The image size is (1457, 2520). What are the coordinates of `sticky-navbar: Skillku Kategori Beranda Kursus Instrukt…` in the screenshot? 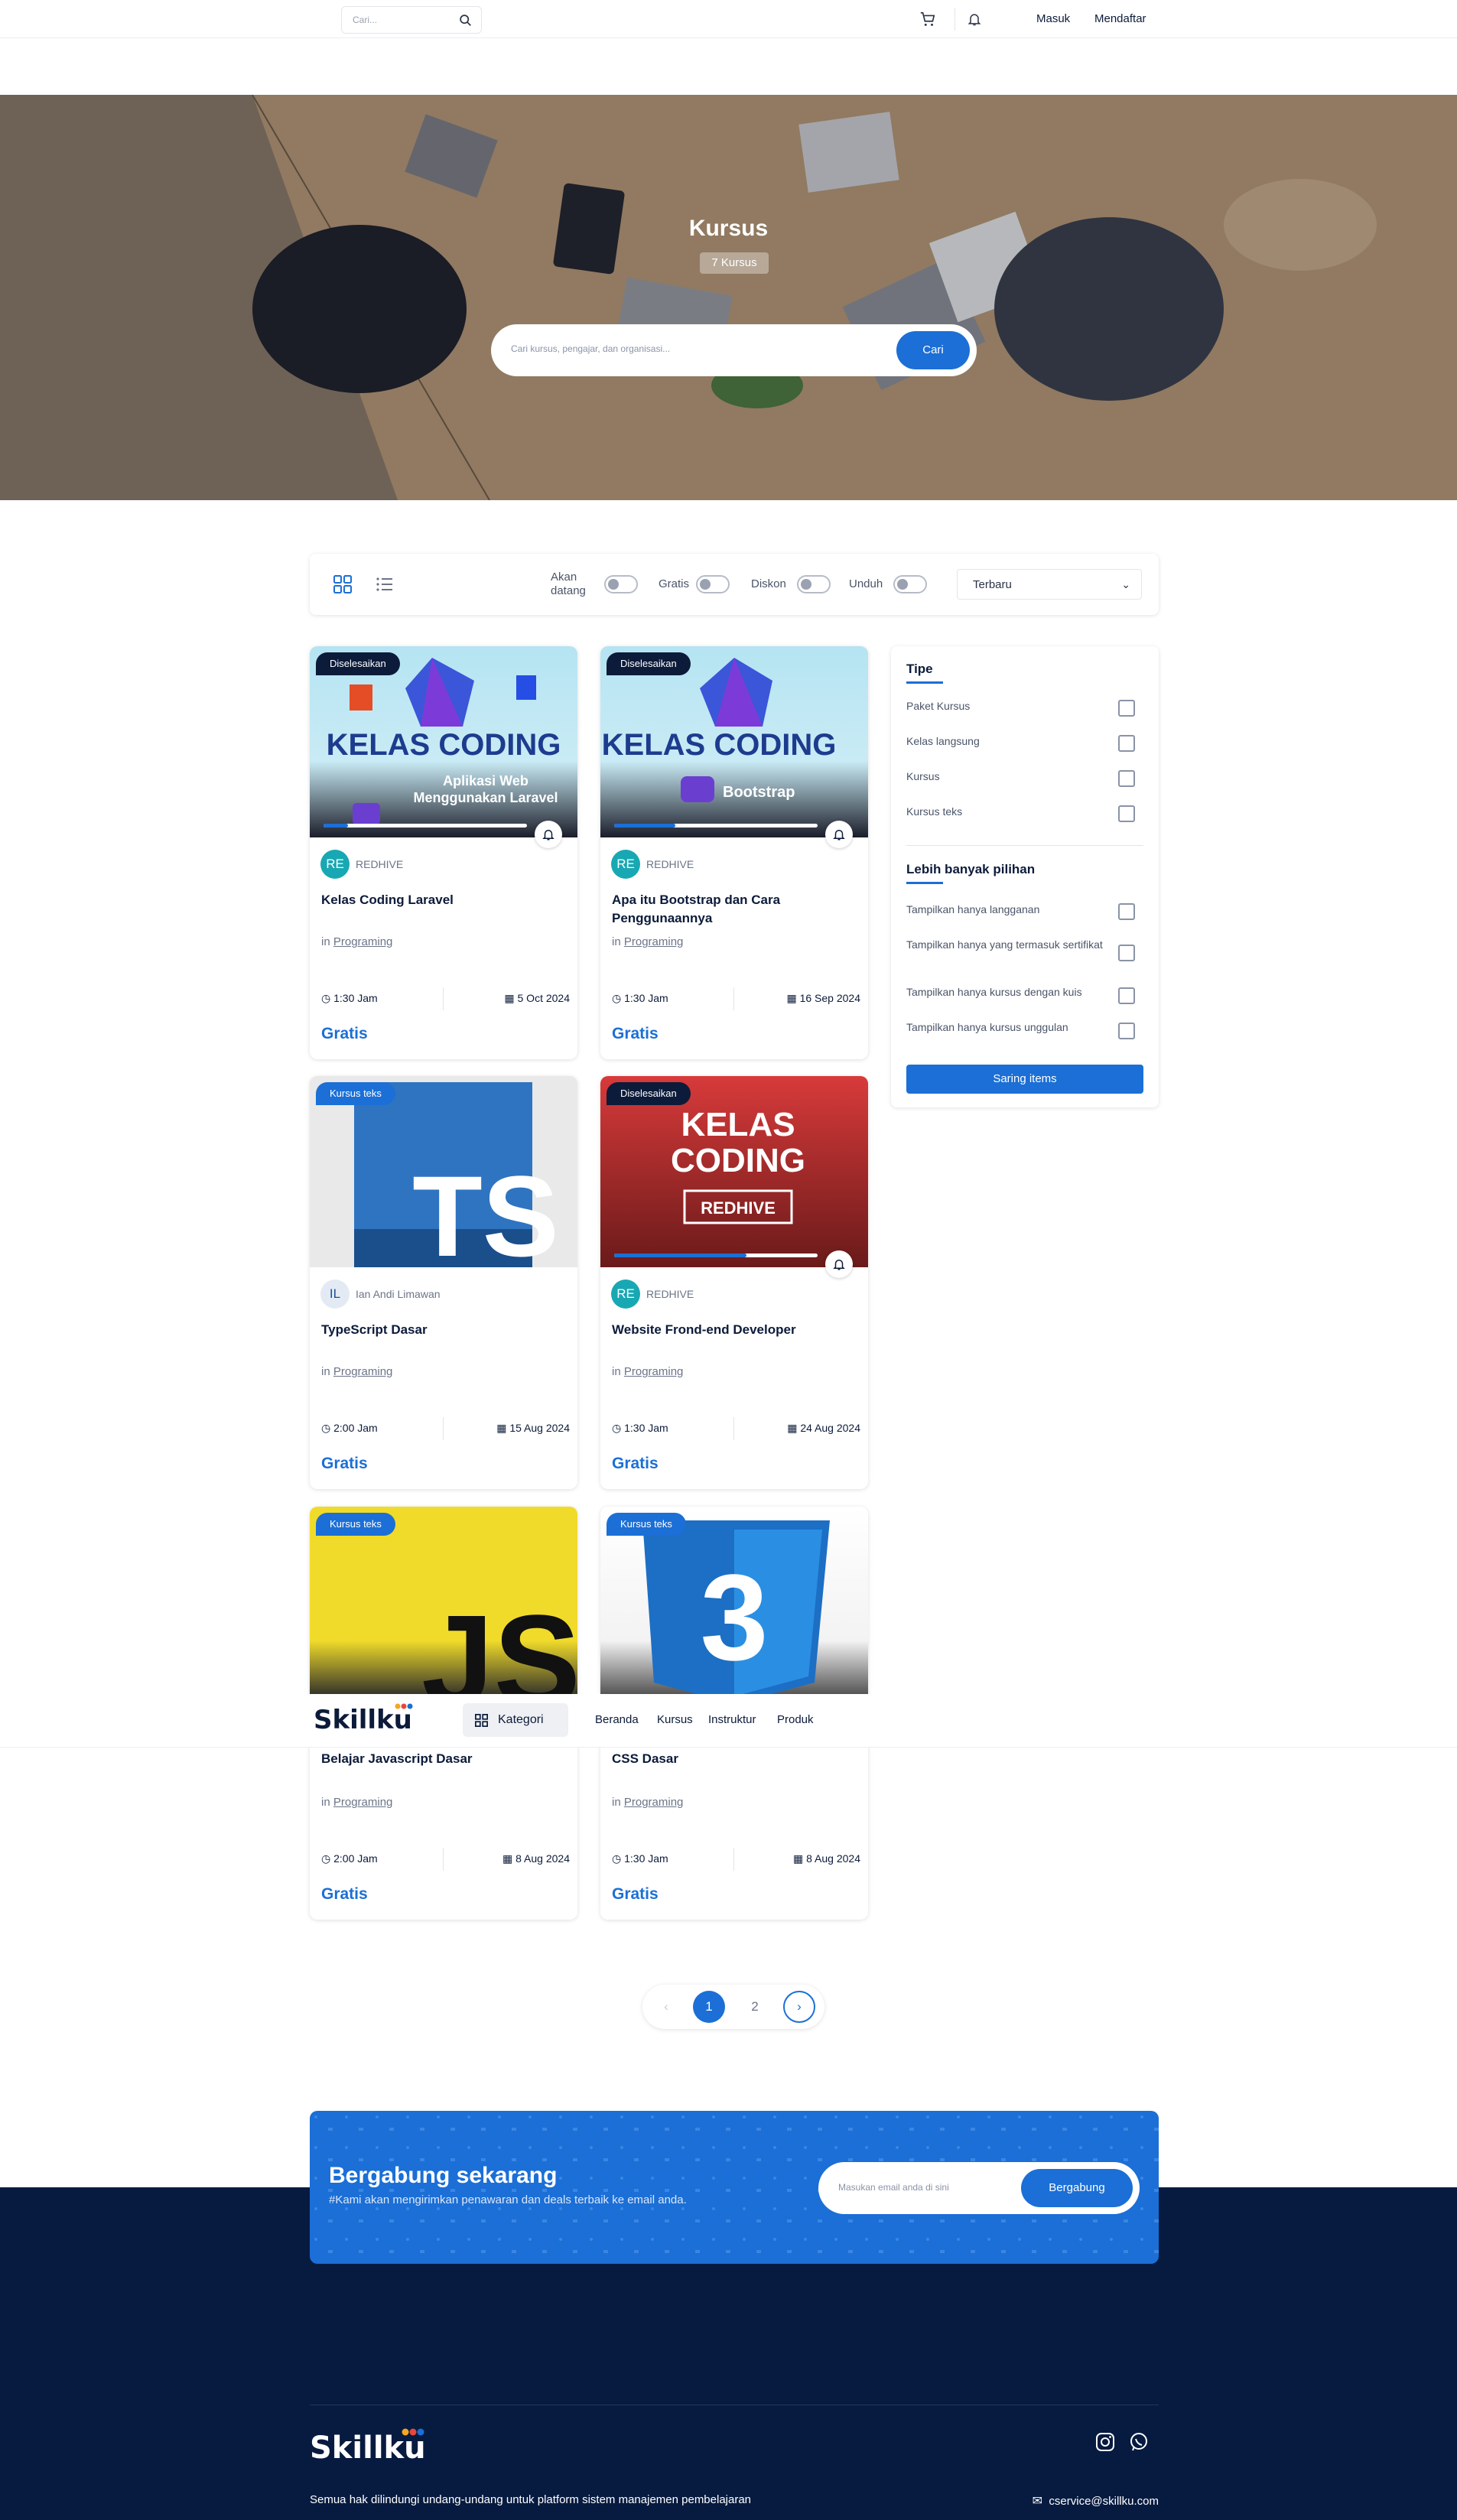 It's located at (728, 1721).